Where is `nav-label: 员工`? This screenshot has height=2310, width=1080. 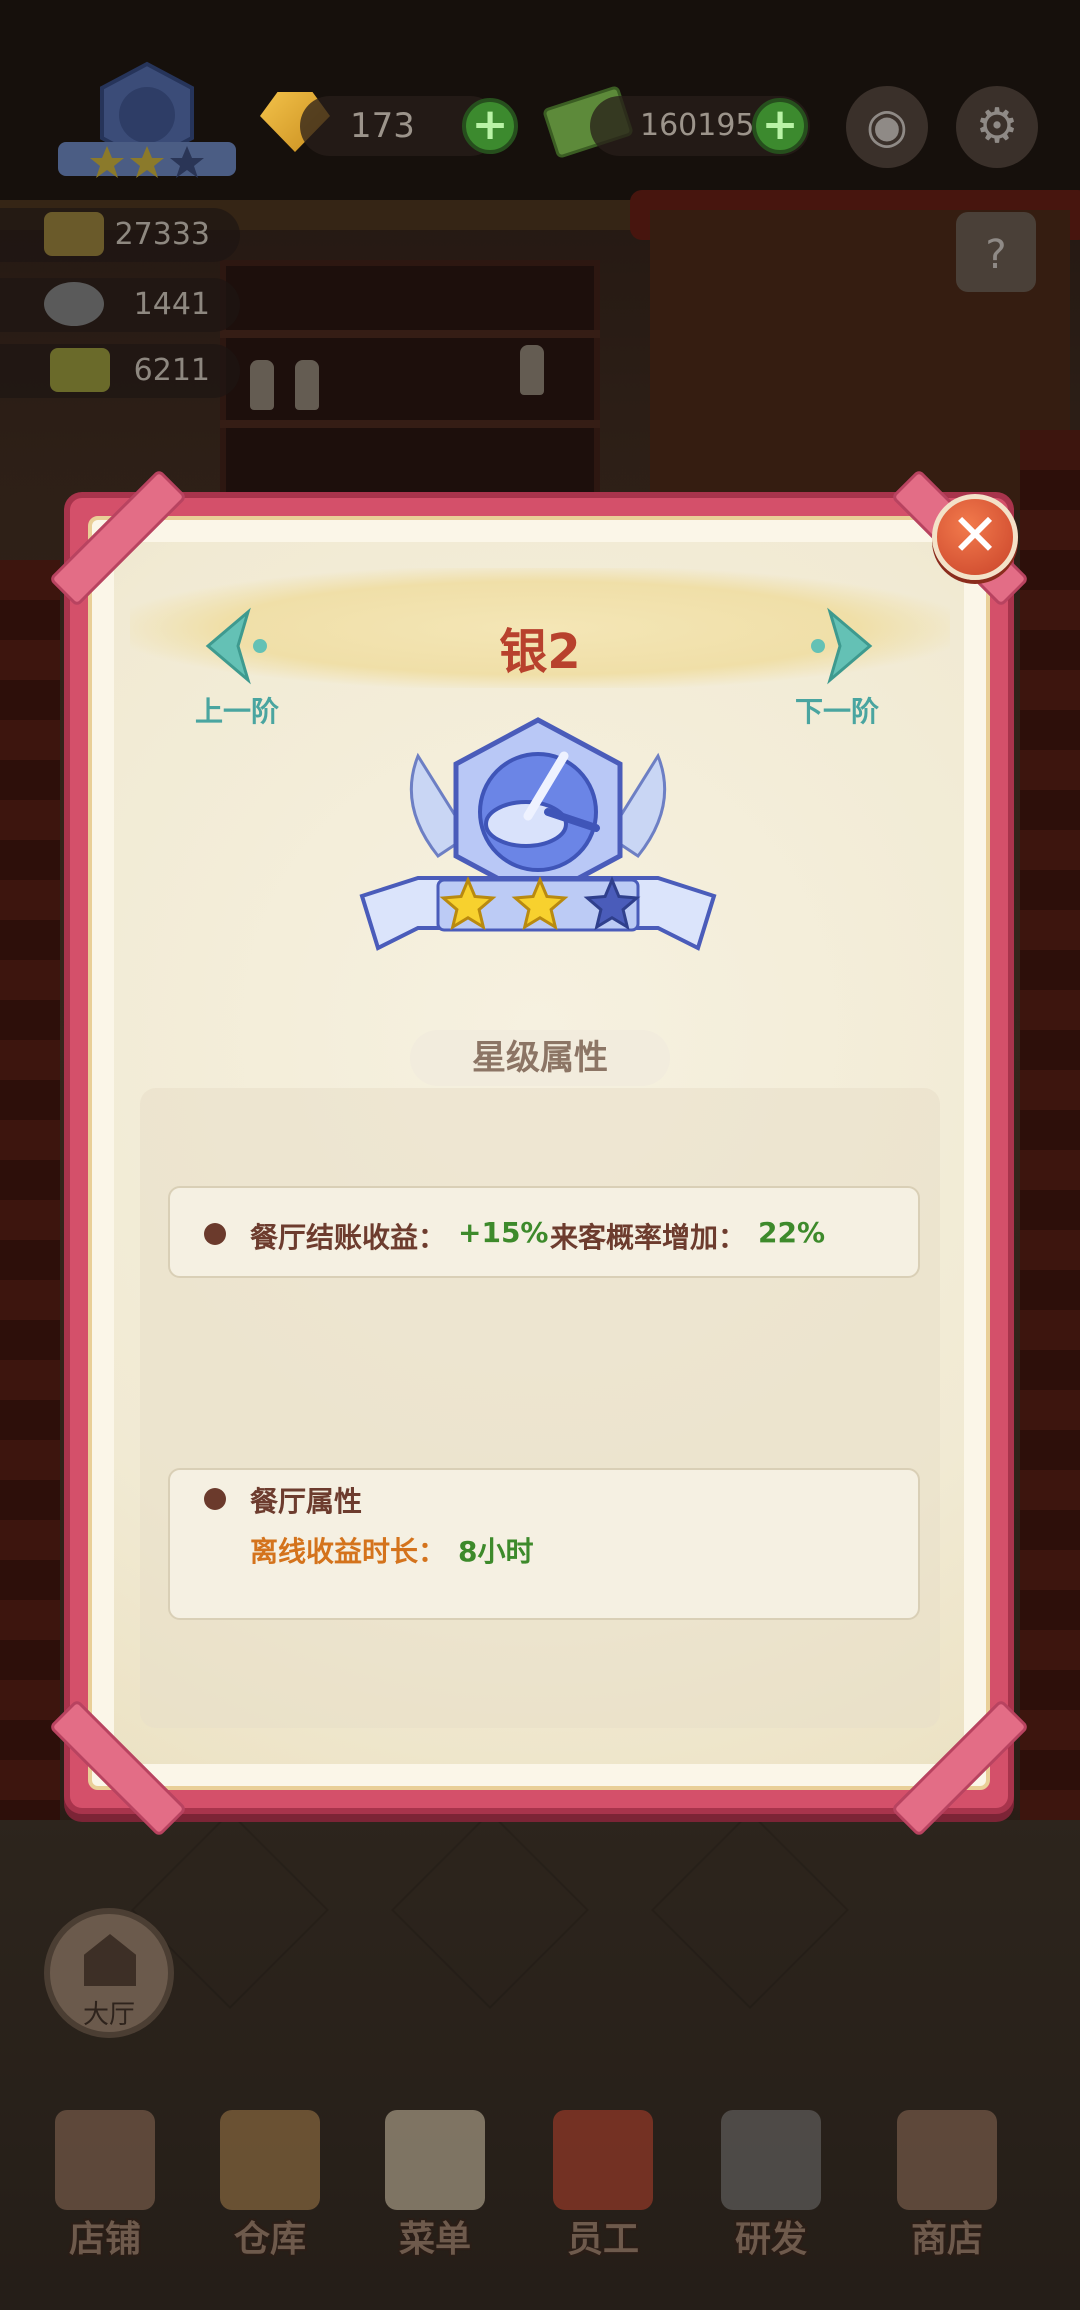 nav-label: 员工 is located at coordinates (602, 2239).